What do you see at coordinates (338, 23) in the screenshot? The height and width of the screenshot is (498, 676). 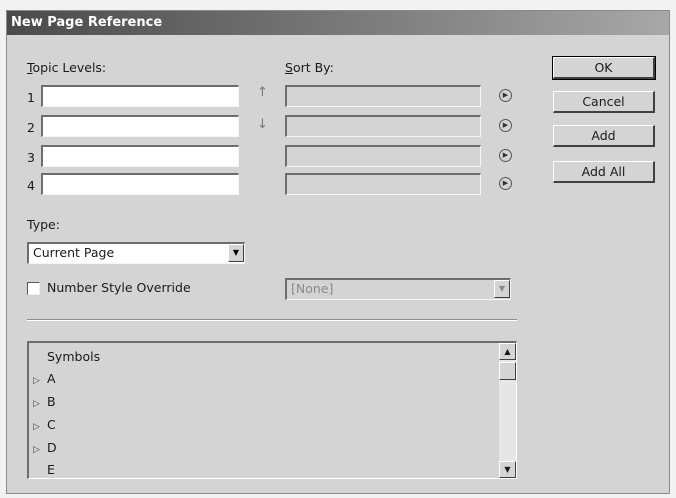 I see `dialog-title: New Page Reference` at bounding box center [338, 23].